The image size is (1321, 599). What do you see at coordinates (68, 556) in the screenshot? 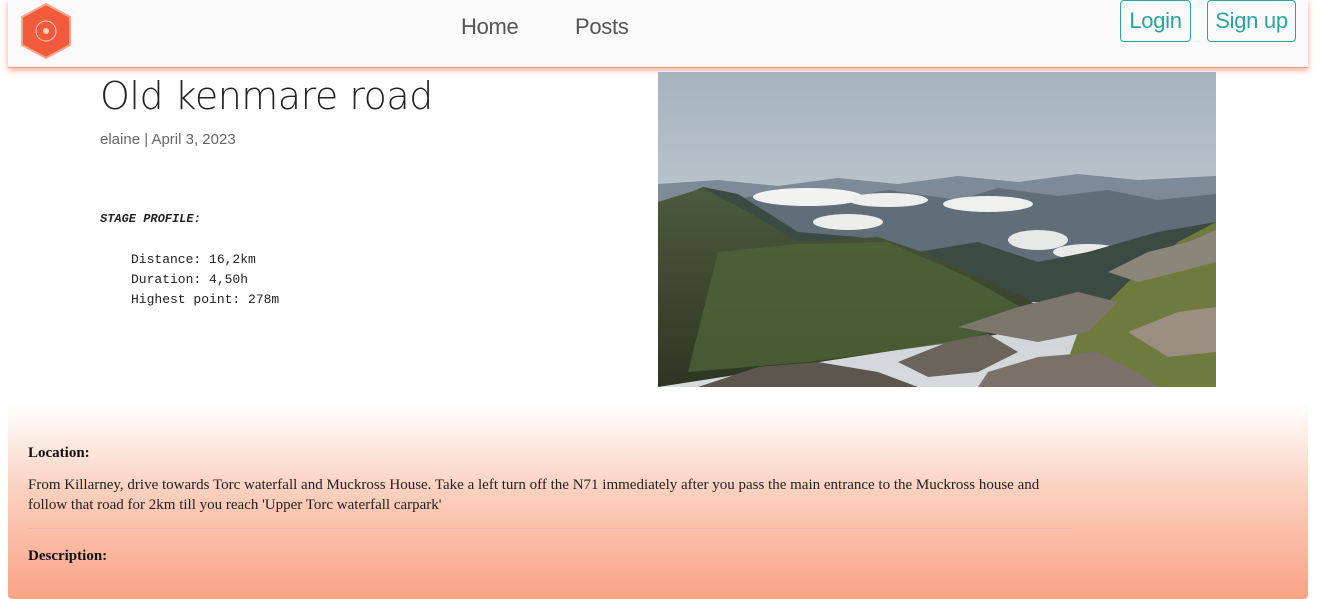
I see `description-label: Description:` at bounding box center [68, 556].